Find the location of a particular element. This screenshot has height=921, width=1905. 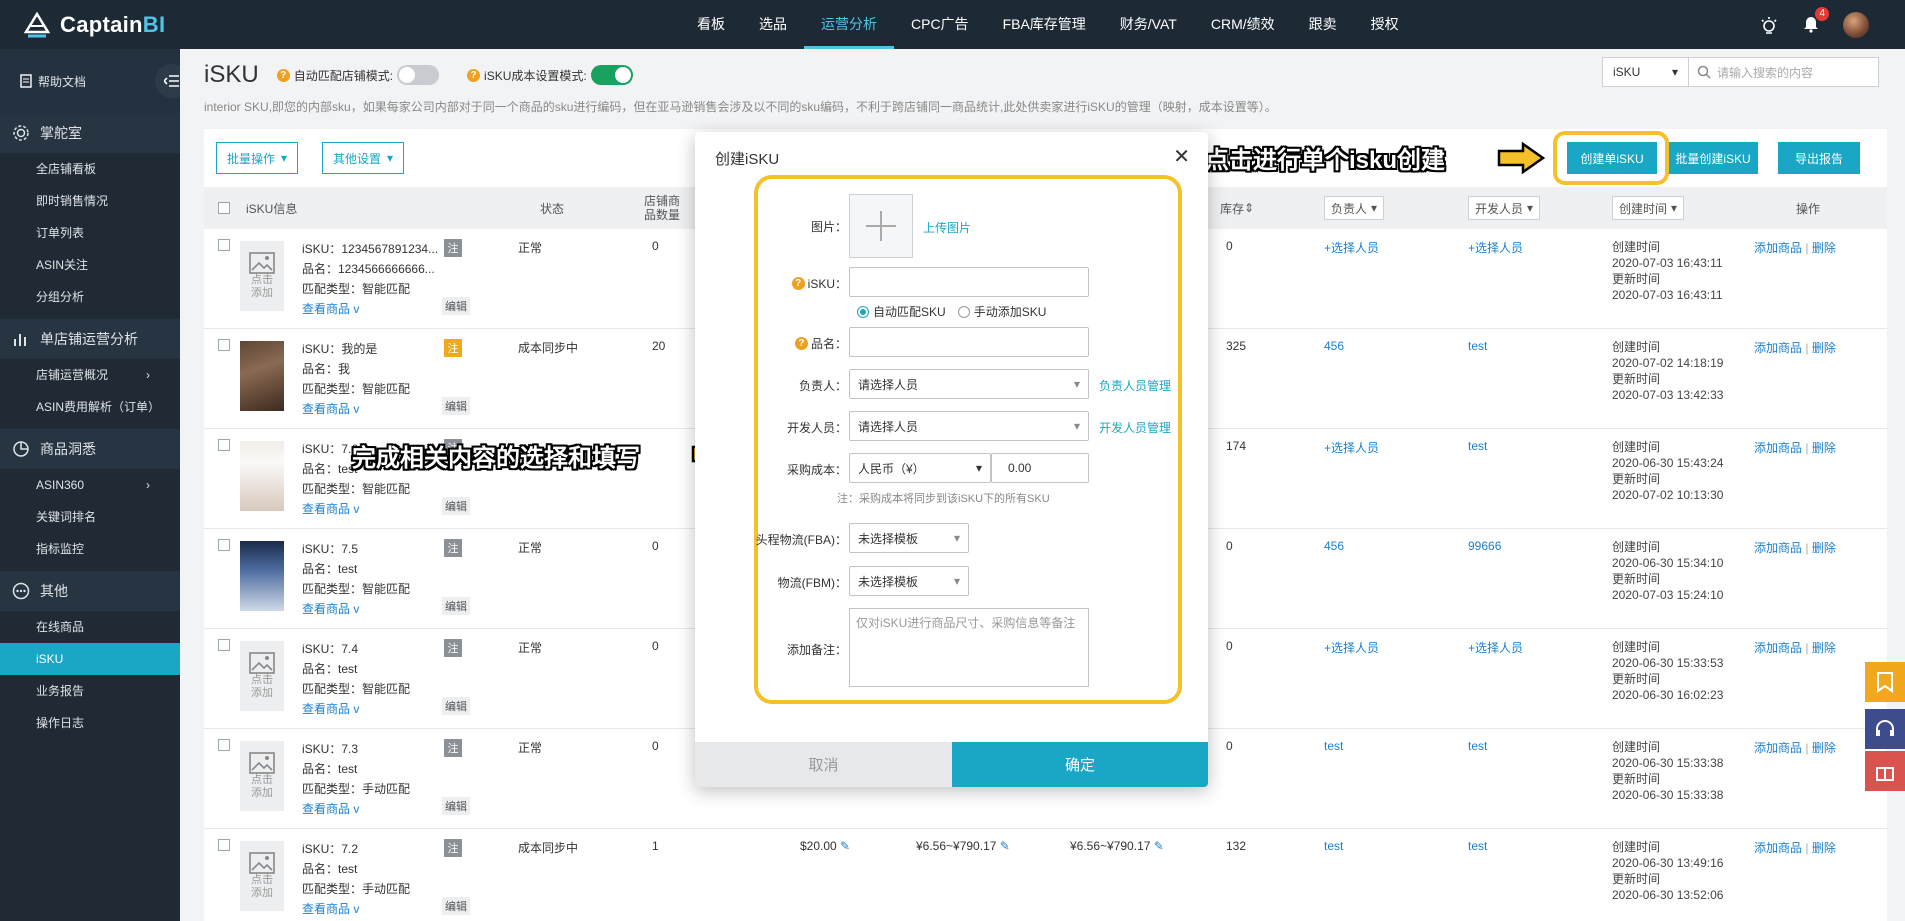

plus-icon is located at coordinates (881, 226).